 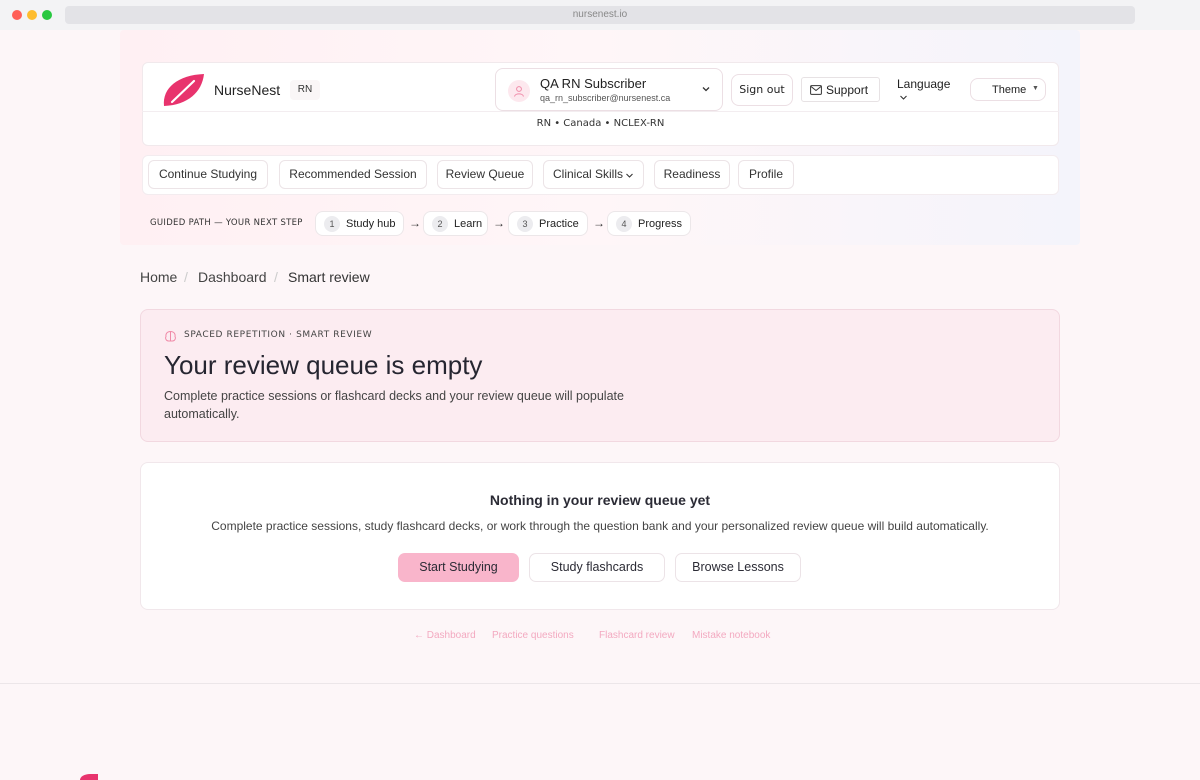 What do you see at coordinates (332, 224) in the screenshot?
I see `step-number: 1` at bounding box center [332, 224].